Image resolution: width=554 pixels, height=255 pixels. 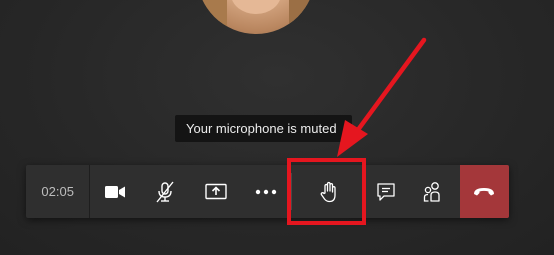 I want to click on camera-button, so click(x=115, y=191).